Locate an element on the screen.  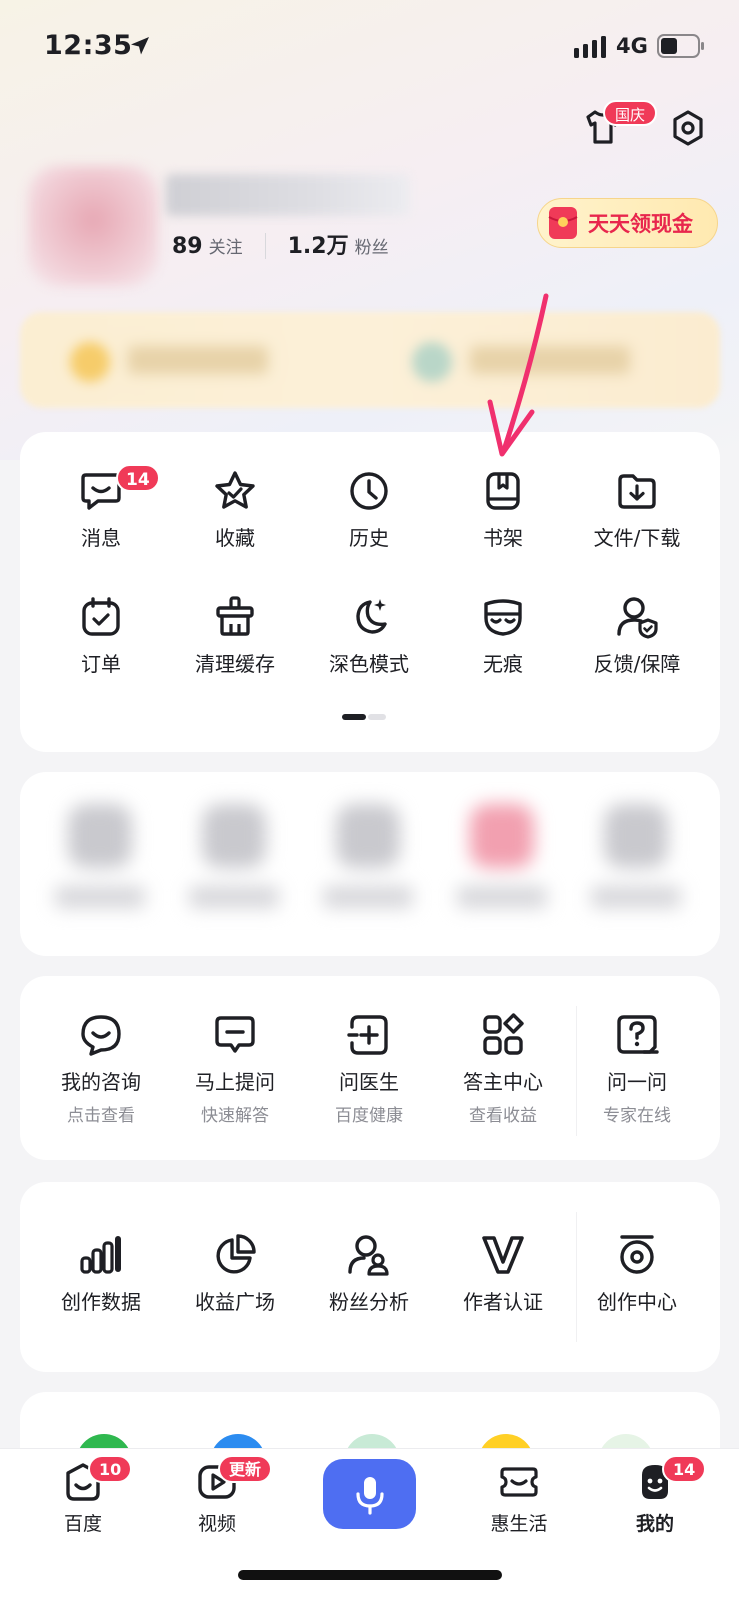
location-arrow-icon is located at coordinates (140, 46).